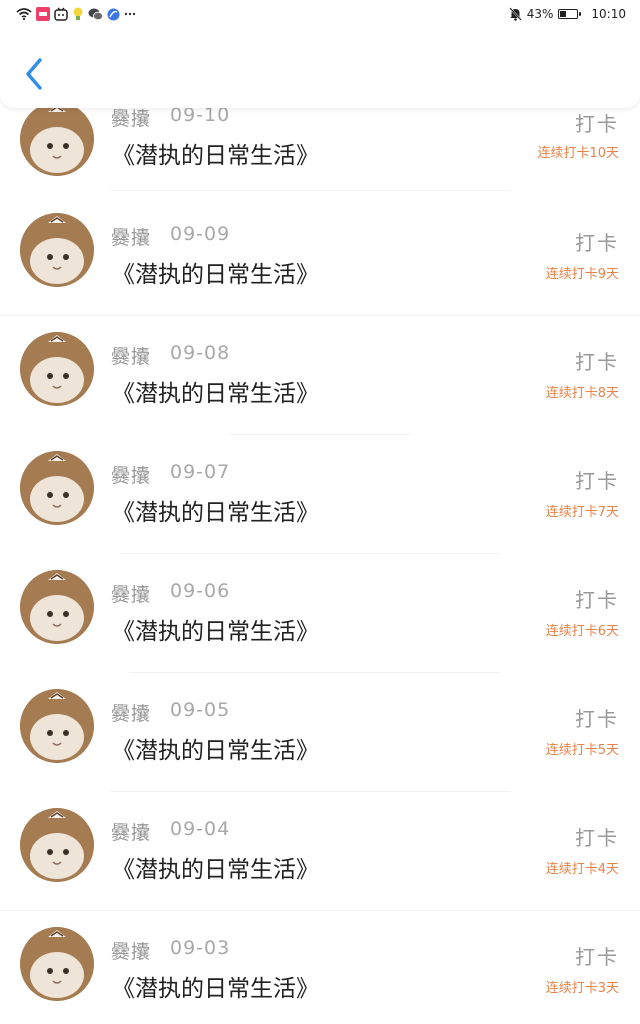 The width and height of the screenshot is (640, 1024). I want to click on more-dots-icon, so click(130, 14).